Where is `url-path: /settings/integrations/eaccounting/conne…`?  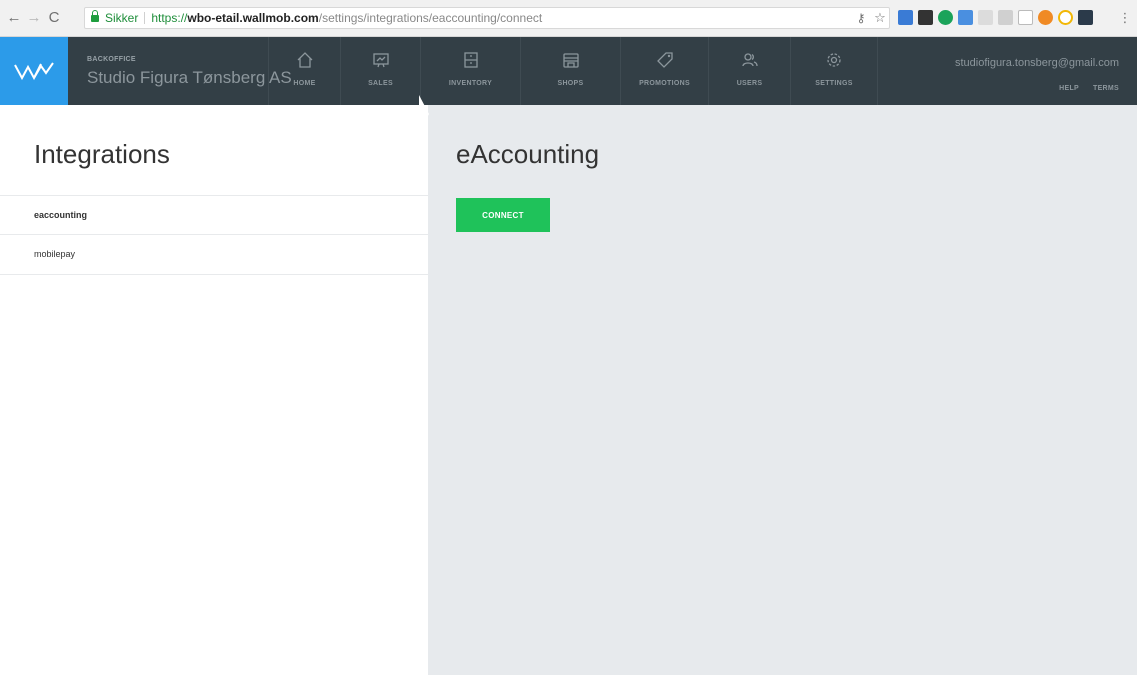
url-path: /settings/integrations/eaccounting/conne… is located at coordinates (430, 18).